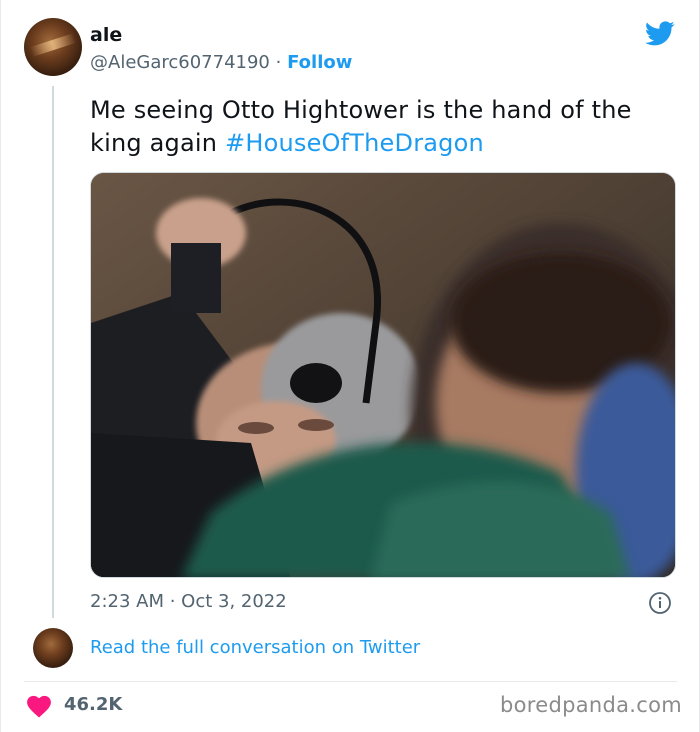  I want to click on author-avatar, so click(53, 47).